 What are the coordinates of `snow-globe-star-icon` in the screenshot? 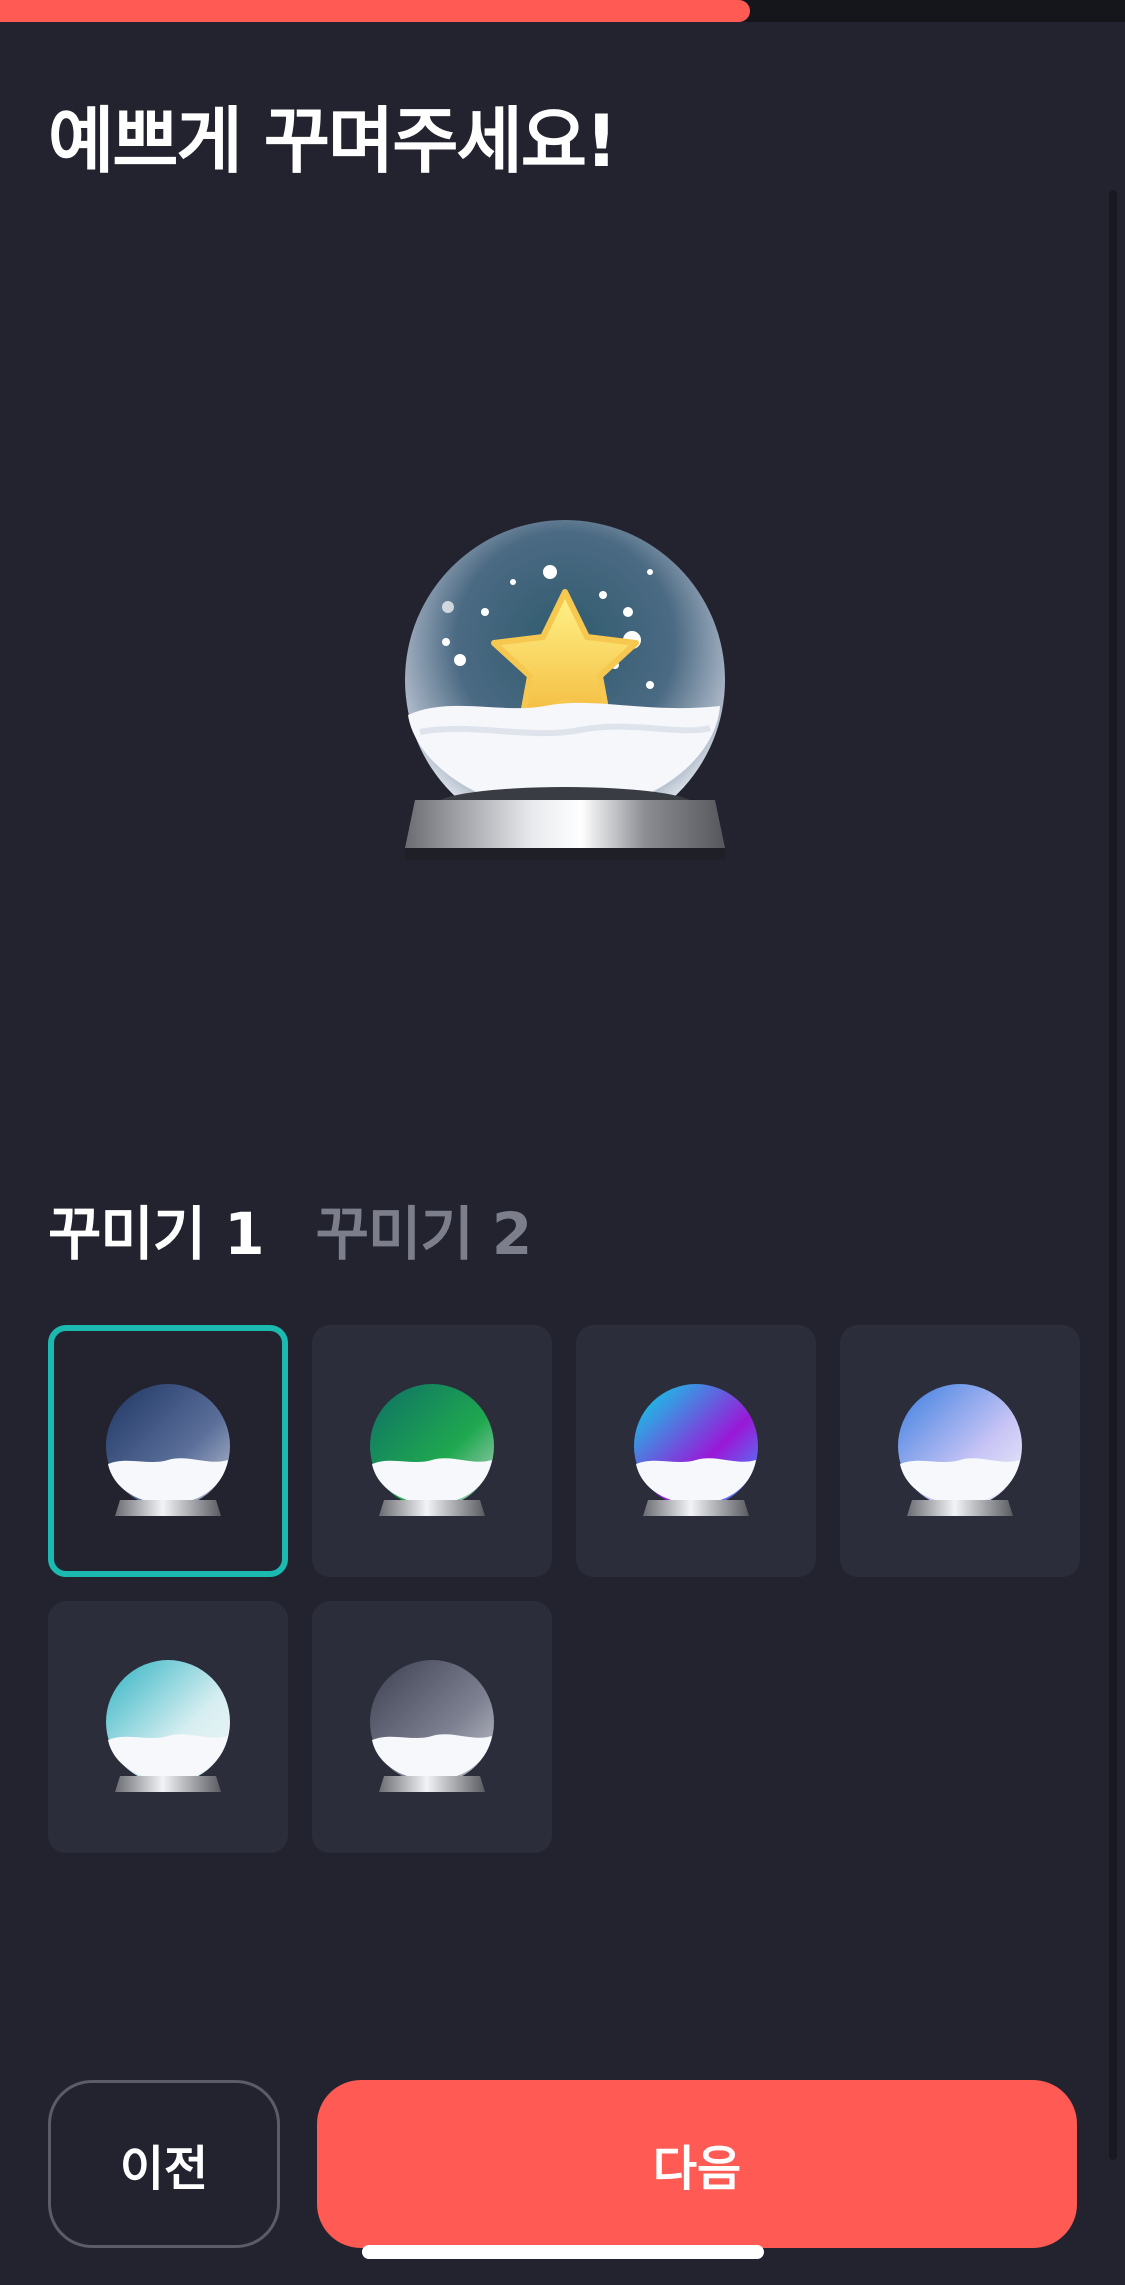 It's located at (565, 690).